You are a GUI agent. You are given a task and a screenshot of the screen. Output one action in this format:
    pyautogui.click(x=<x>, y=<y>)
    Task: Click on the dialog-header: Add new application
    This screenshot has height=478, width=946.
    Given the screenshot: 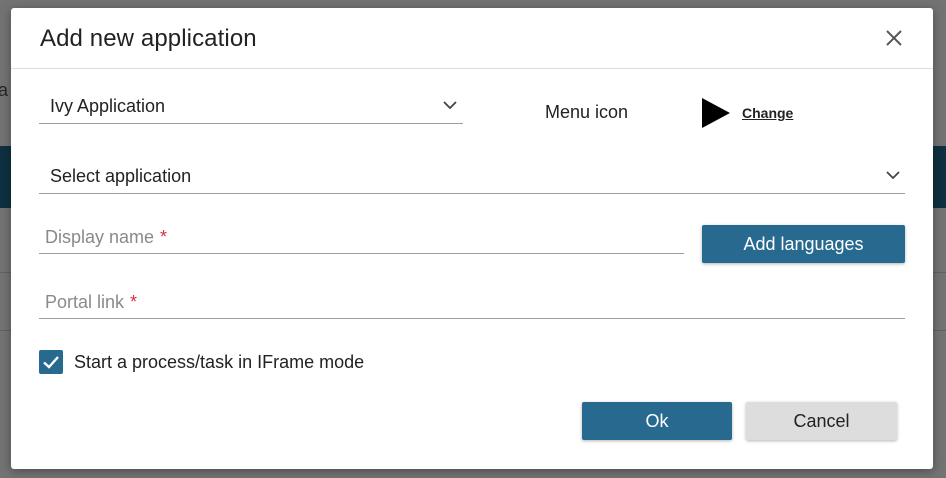 What is the action you would take?
    pyautogui.click(x=472, y=38)
    